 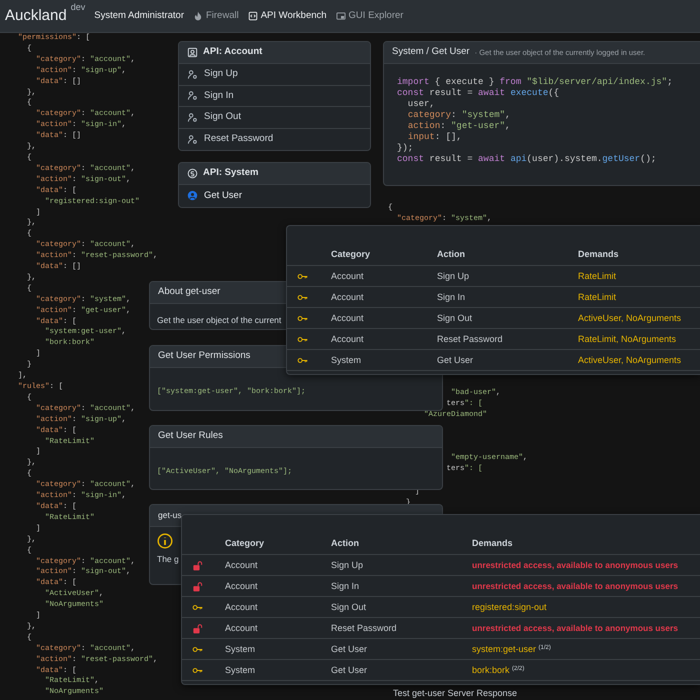 I want to click on table-cell: bork:bork $^{(2/2)}$, so click(x=583, y=670).